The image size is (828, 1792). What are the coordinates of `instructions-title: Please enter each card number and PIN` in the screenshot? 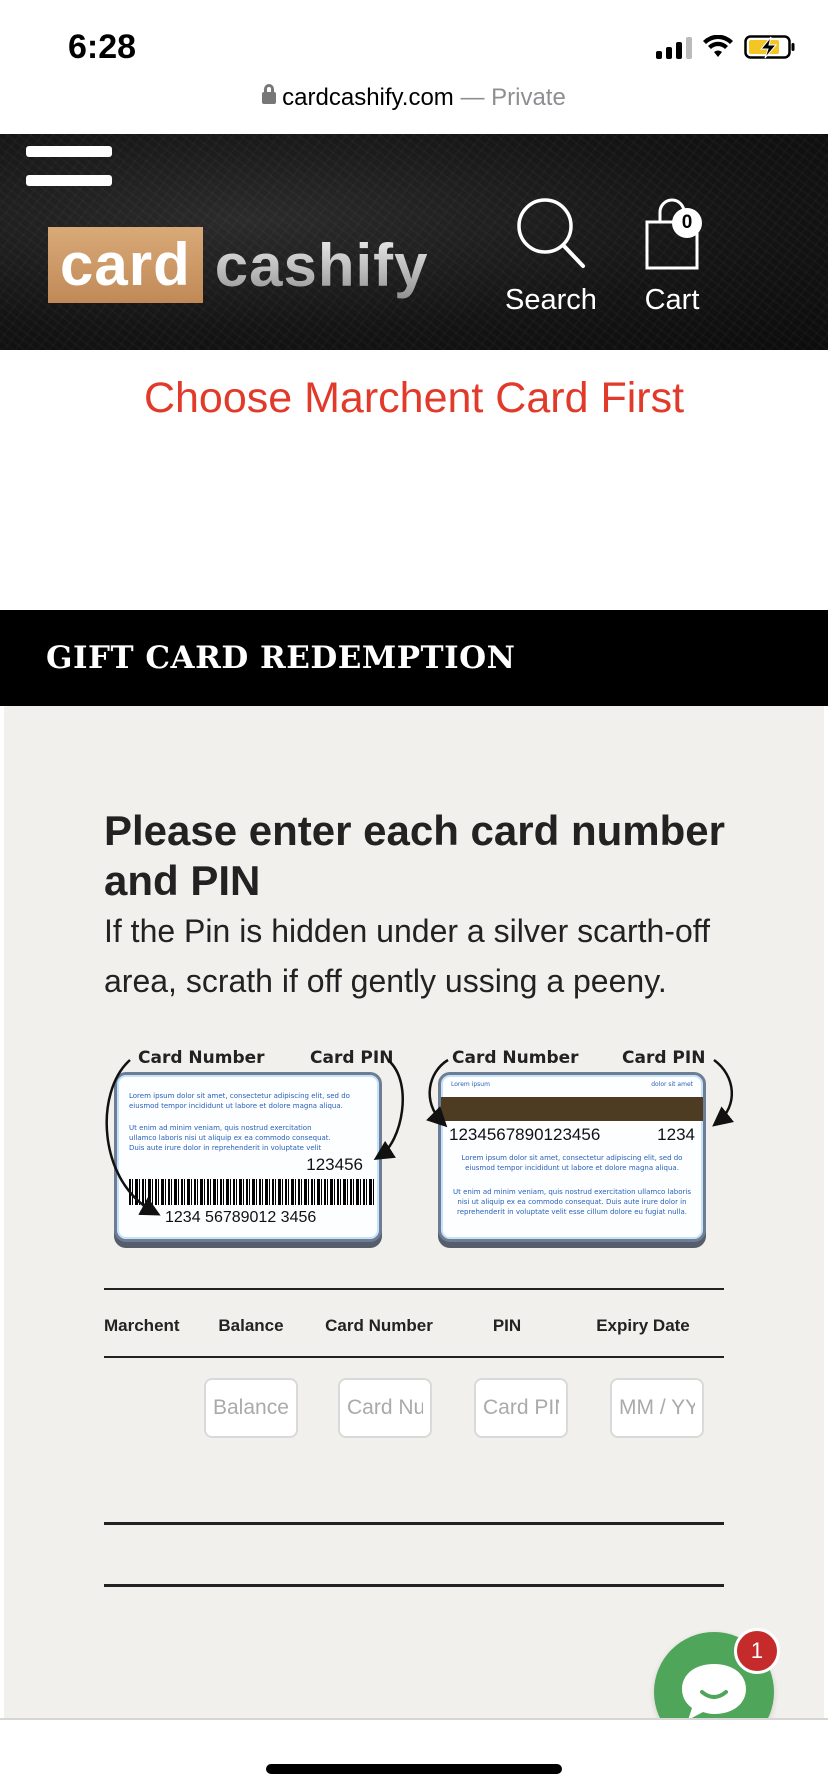 It's located at (414, 855).